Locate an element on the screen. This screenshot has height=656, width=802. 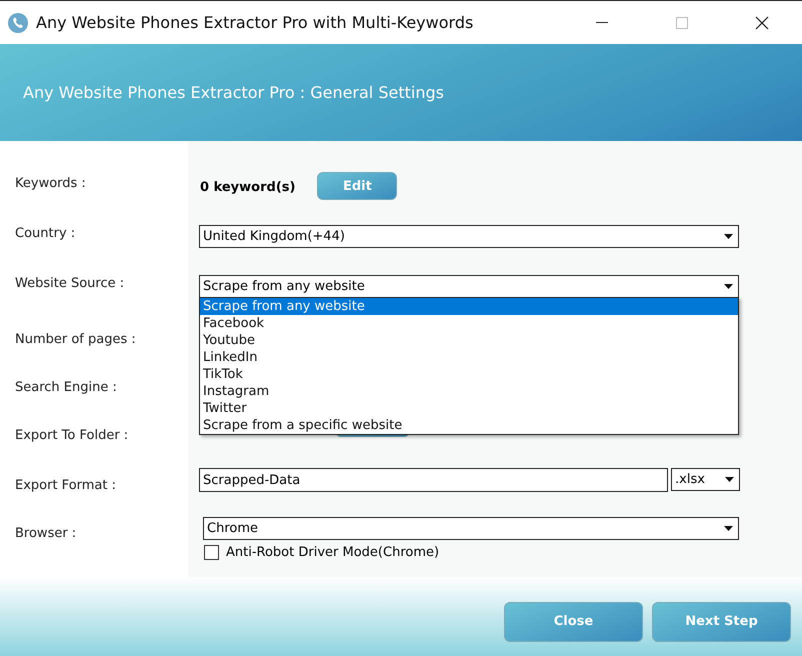
checkbox-label: Anti-Robot Driver Mode(Chrome) is located at coordinates (333, 552).